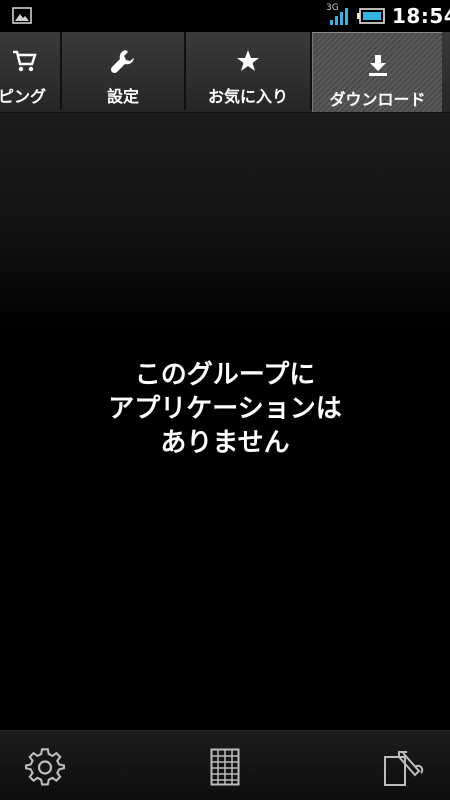 The width and height of the screenshot is (450, 800). I want to click on tab-settings: 設定, so click(124, 71).